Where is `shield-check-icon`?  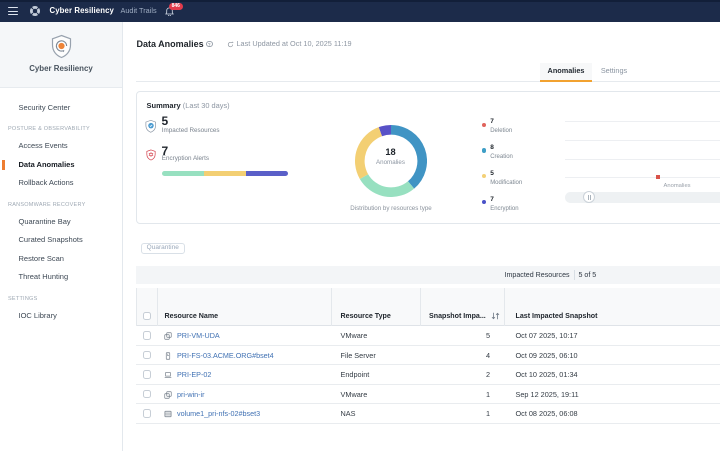 shield-check-icon is located at coordinates (151, 126).